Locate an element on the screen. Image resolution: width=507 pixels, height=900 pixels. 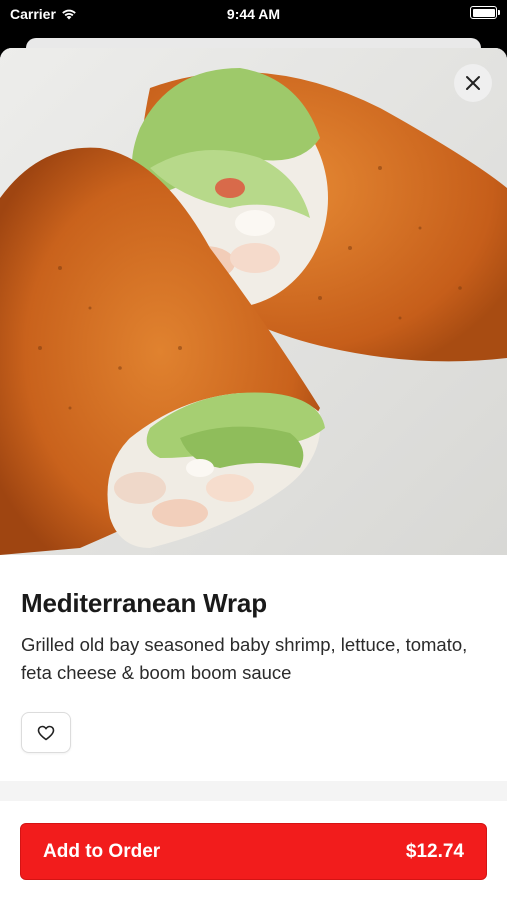
favorite-button is located at coordinates (46, 732).